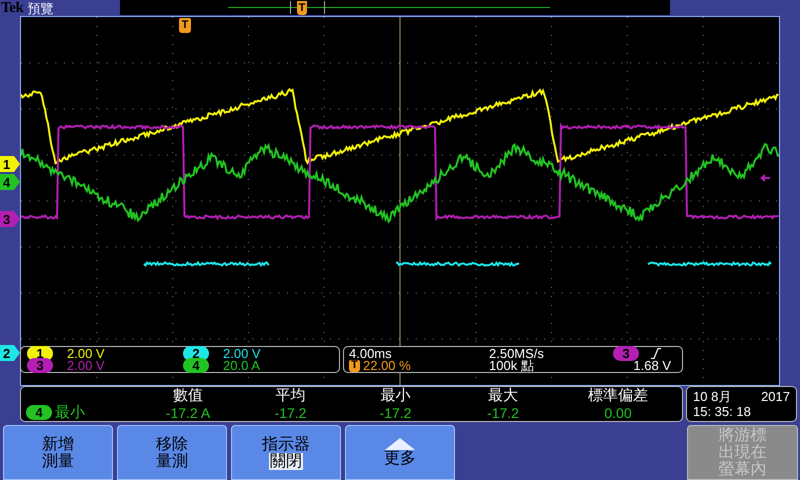  What do you see at coordinates (765, 178) in the screenshot?
I see `trigger-level-icon` at bounding box center [765, 178].